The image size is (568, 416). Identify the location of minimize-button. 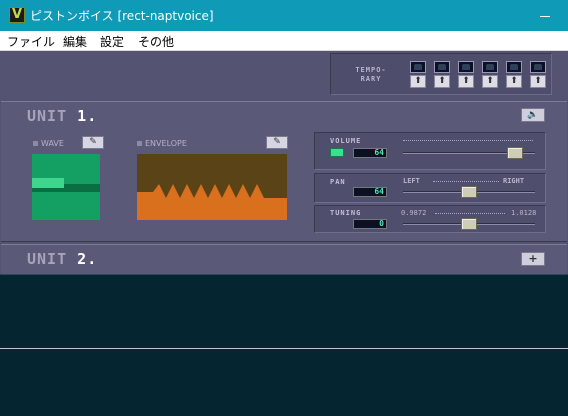
(545, 15).